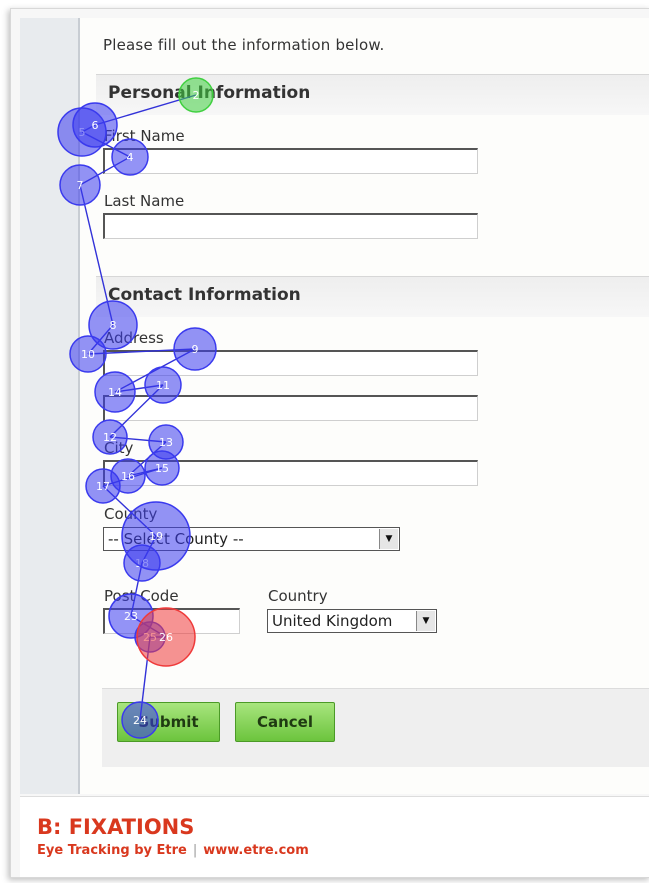 The height and width of the screenshot is (883, 649). I want to click on fixation-number-17: 17, so click(103, 486).